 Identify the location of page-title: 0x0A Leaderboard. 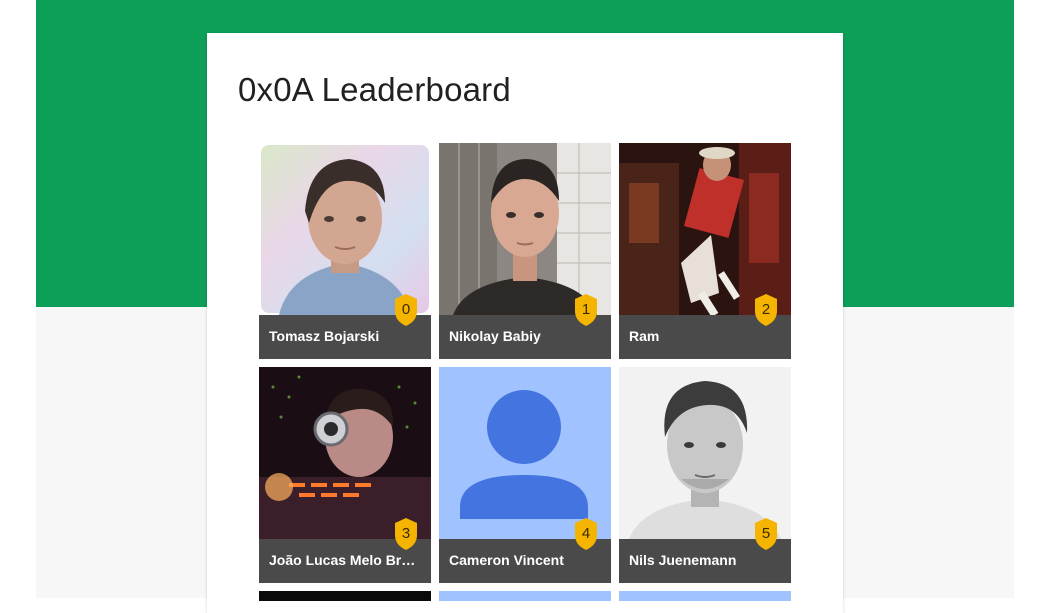
(374, 89).